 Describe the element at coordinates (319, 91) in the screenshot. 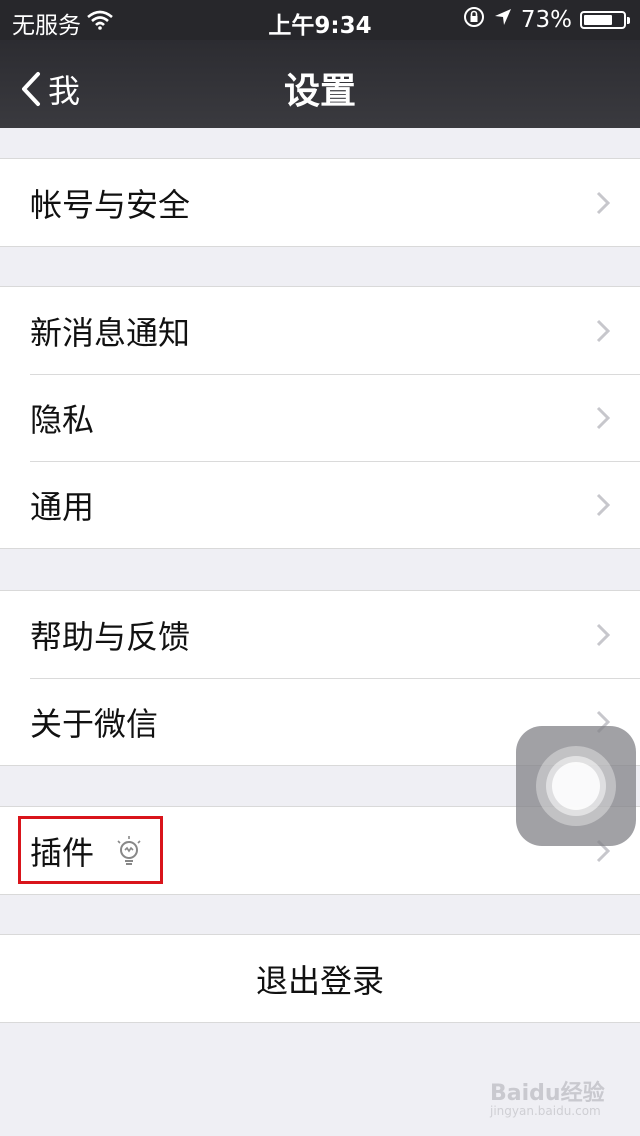

I see `page-title: 设置` at that location.